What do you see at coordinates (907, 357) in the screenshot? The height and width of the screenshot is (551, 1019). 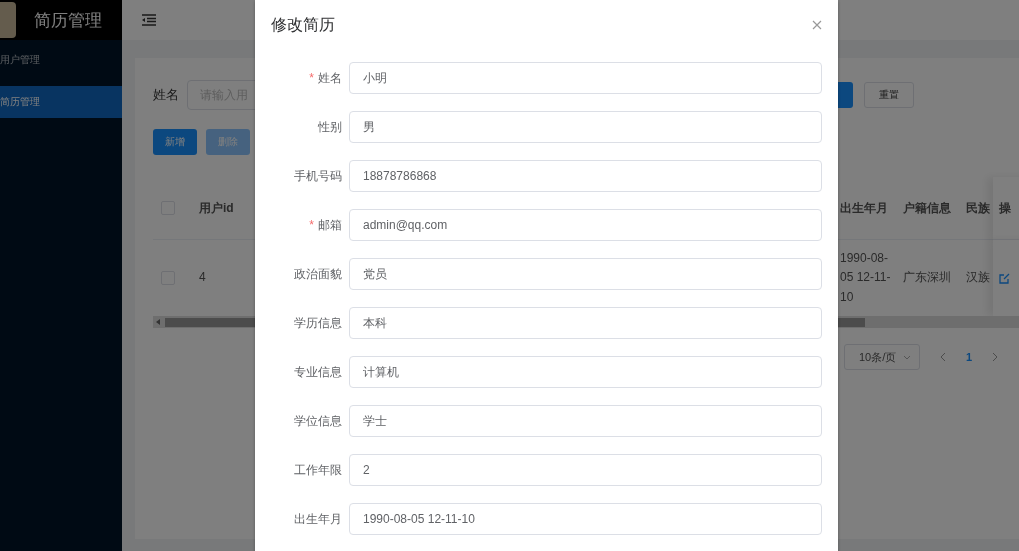 I see `chevron-down-icon` at bounding box center [907, 357].